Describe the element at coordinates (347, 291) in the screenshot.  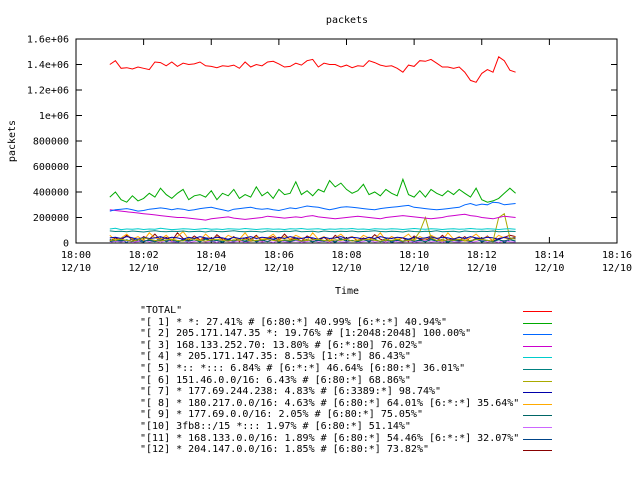
I see `x-axis-label: Time` at that location.